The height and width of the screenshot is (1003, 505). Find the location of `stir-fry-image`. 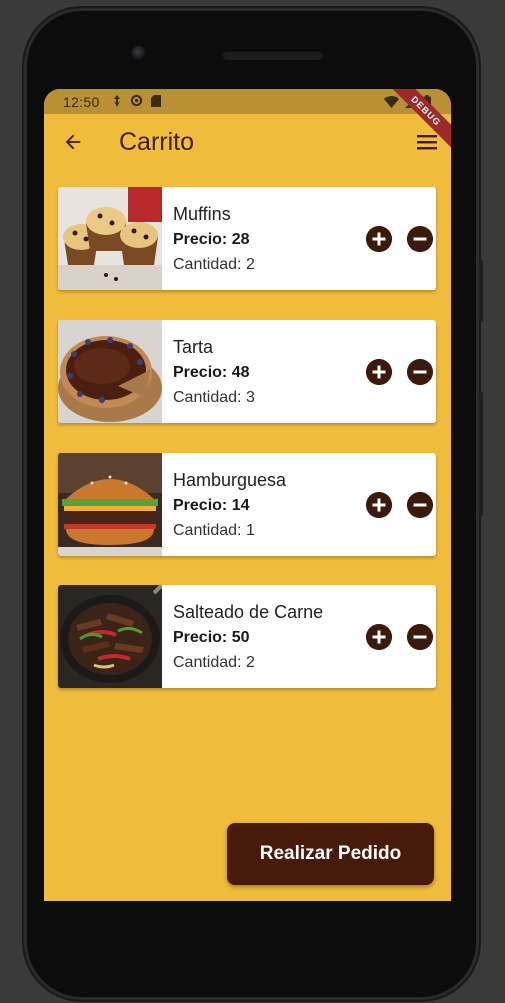

stir-fry-image is located at coordinates (110, 636).